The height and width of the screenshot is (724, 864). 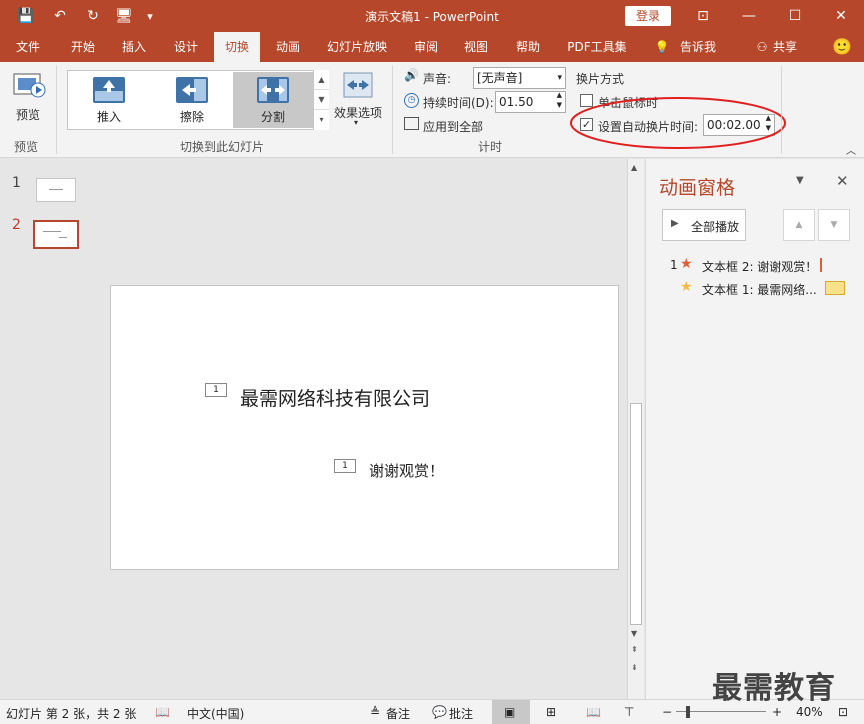 I want to click on timeline-bar, so click(x=821, y=265).